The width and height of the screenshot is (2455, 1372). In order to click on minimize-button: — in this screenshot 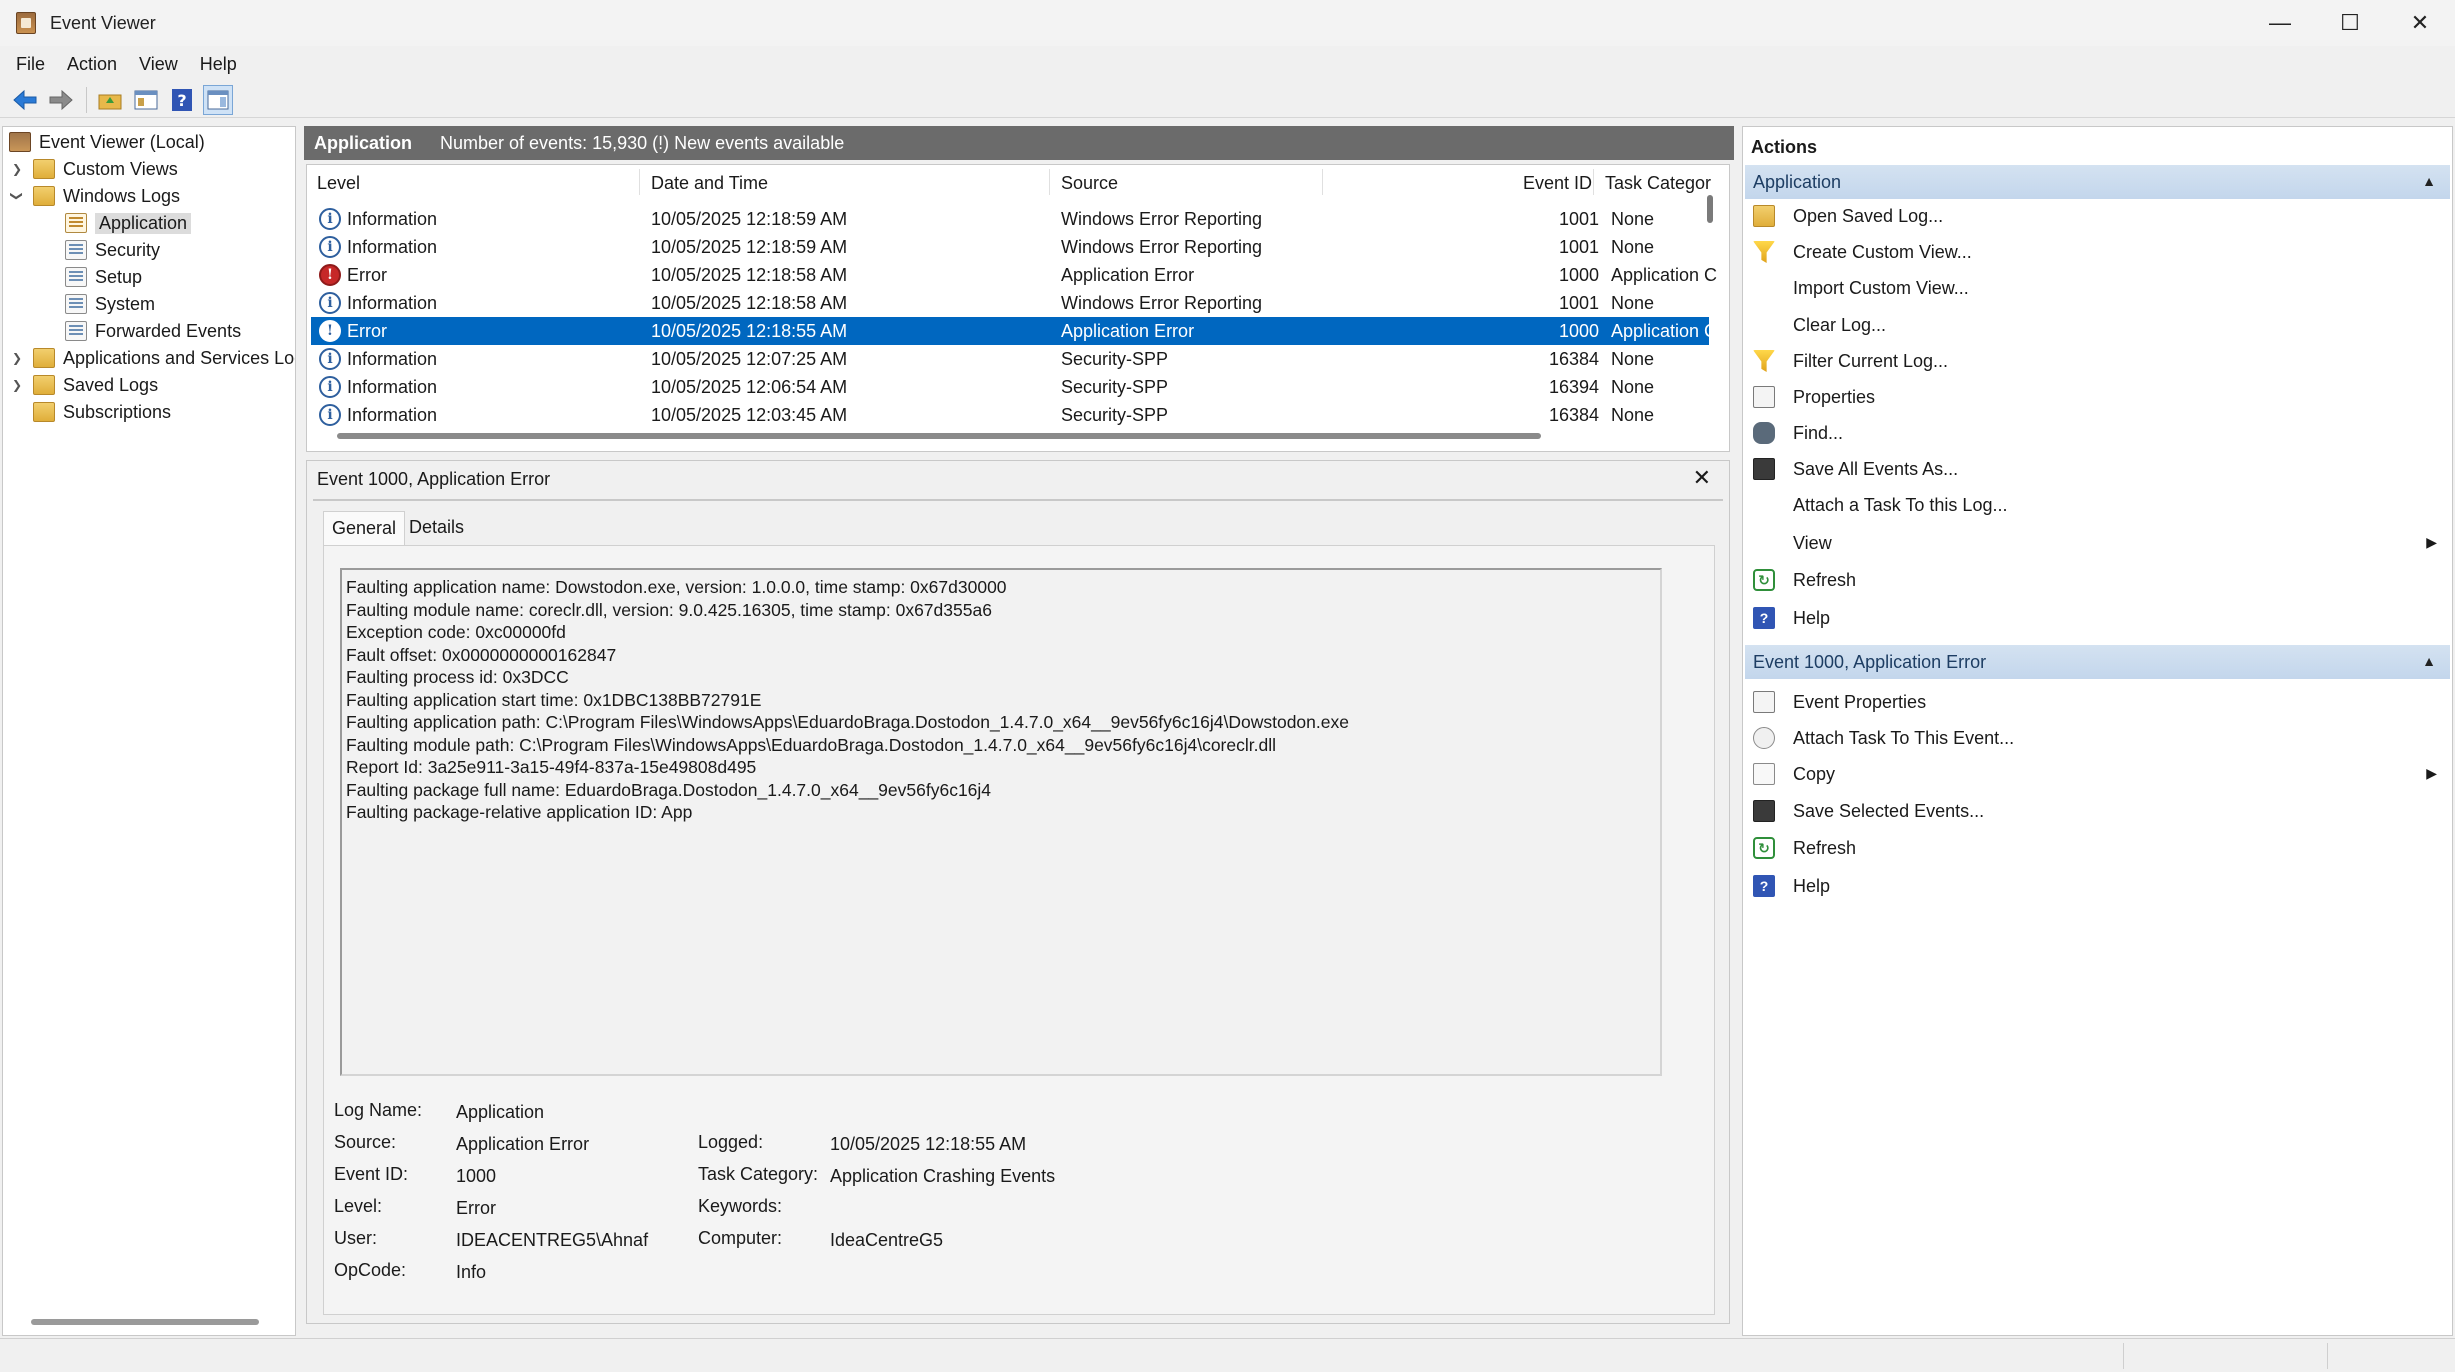, I will do `click(2280, 23)`.